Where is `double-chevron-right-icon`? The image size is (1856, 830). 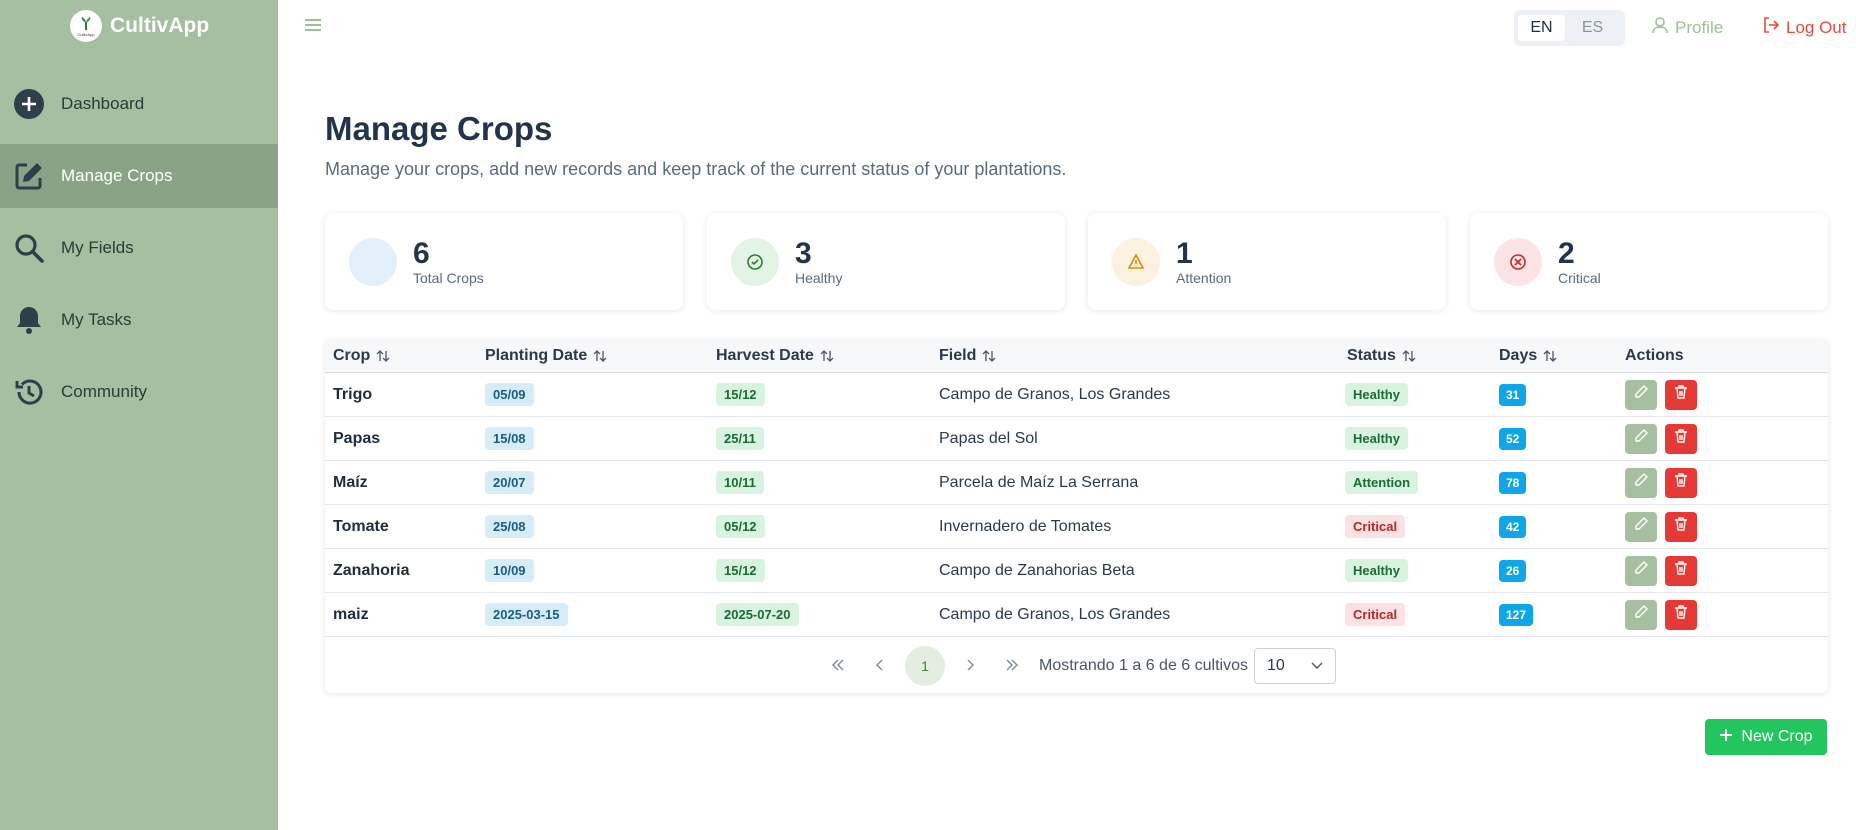 double-chevron-right-icon is located at coordinates (1012, 666).